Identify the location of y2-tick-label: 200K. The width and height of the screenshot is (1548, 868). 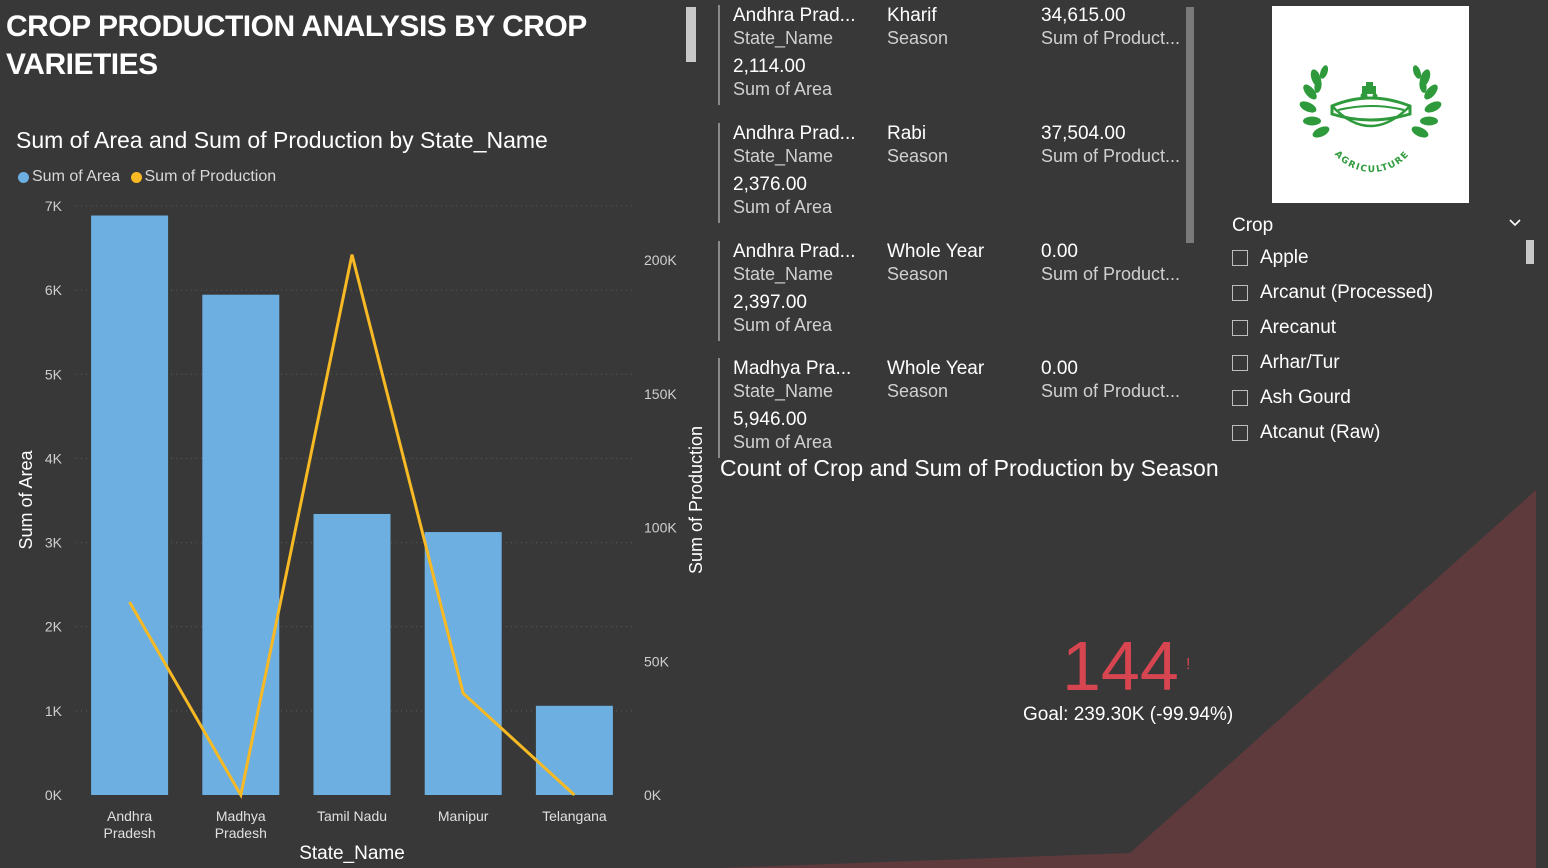
(660, 260).